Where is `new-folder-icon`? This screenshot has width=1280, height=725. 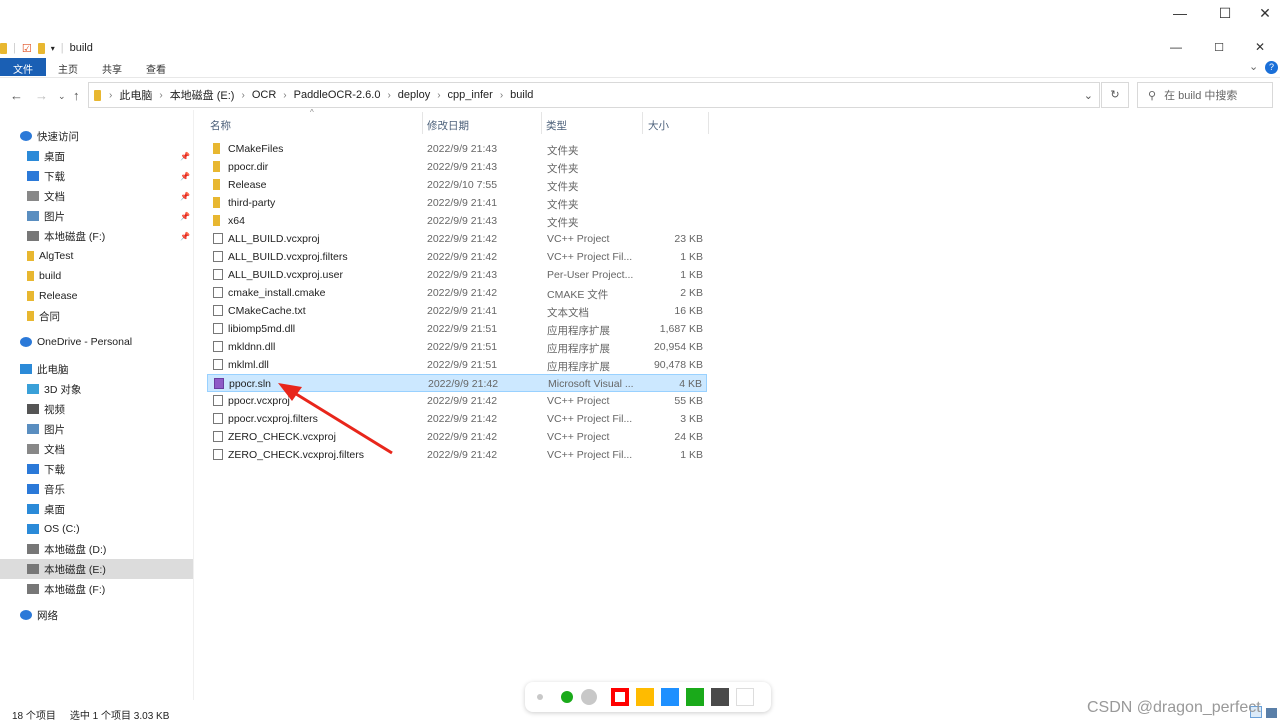 new-folder-icon is located at coordinates (41, 48).